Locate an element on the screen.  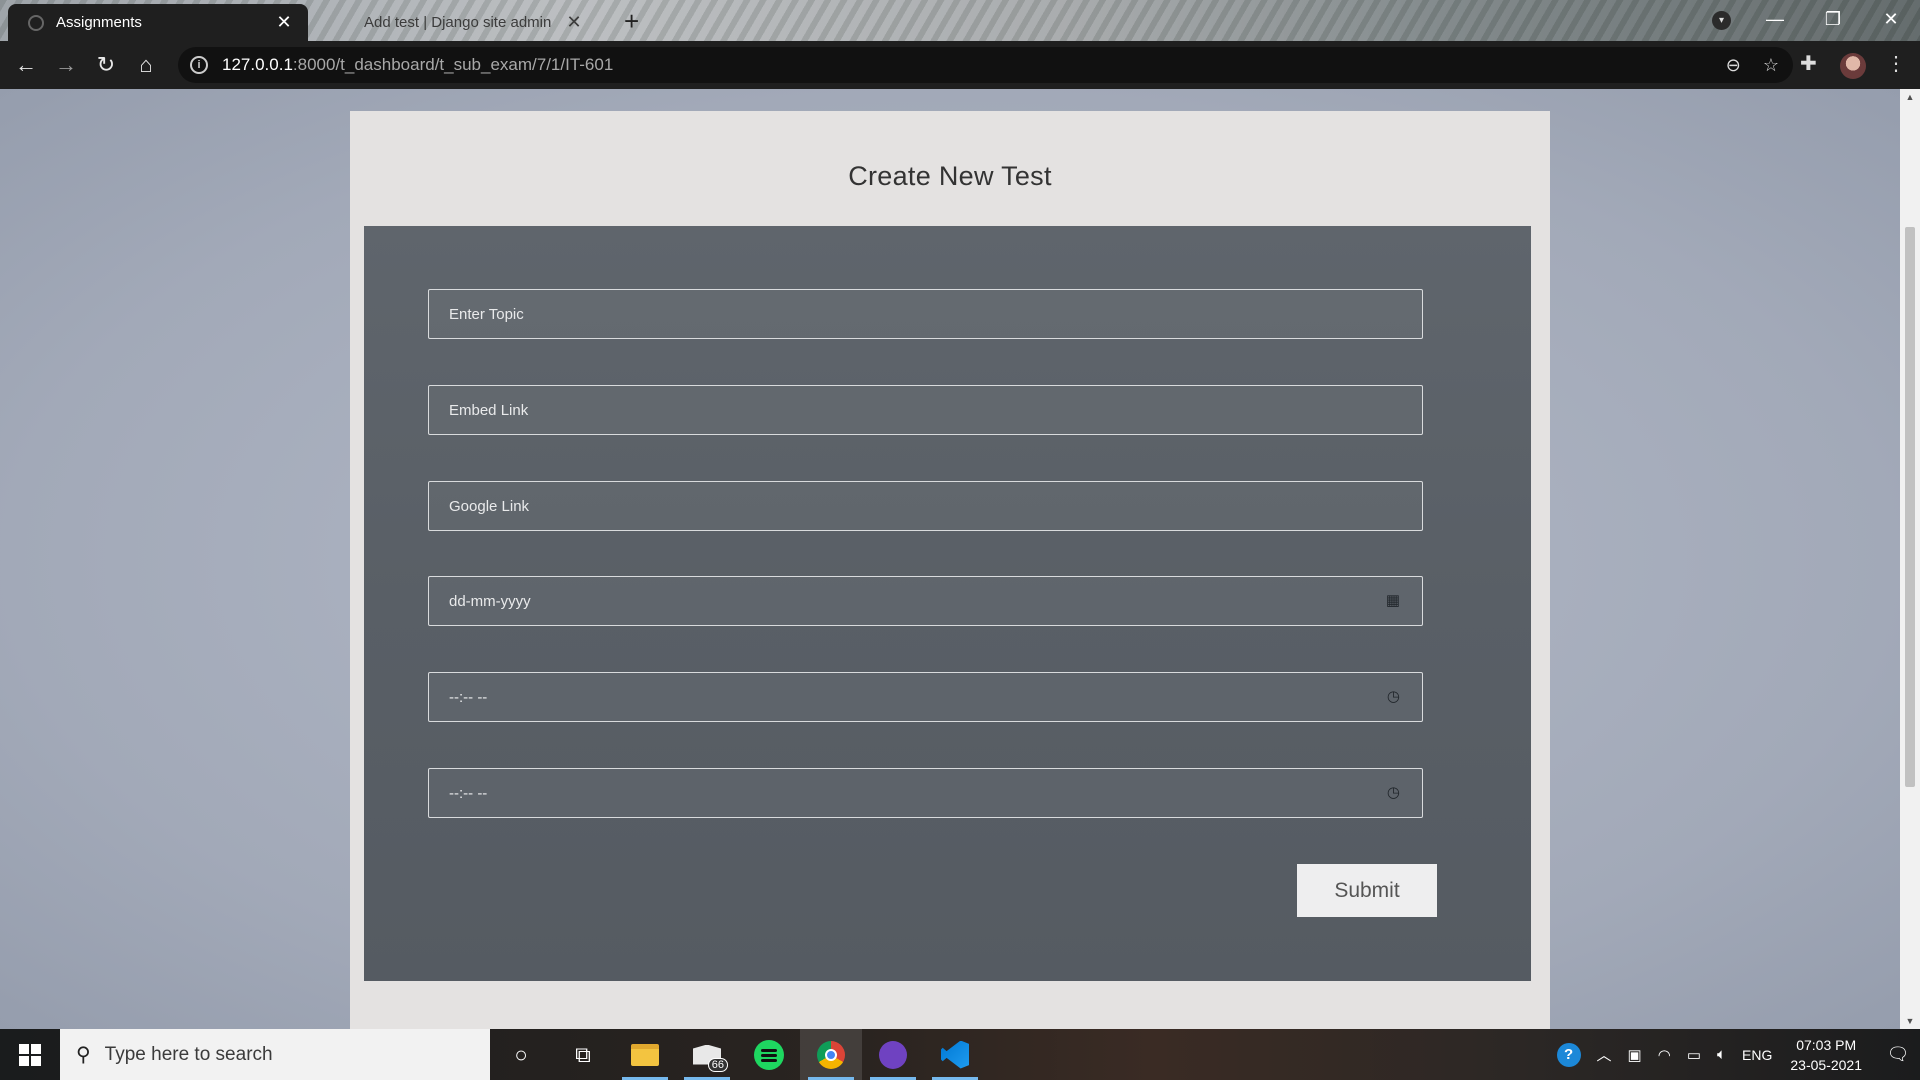
chrome-icon is located at coordinates (831, 1054).